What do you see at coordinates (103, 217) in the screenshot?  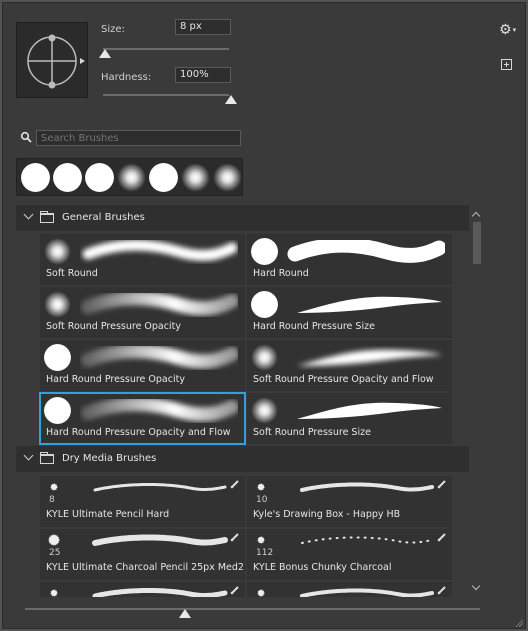 I see `brush-group-name: General Brushes` at bounding box center [103, 217].